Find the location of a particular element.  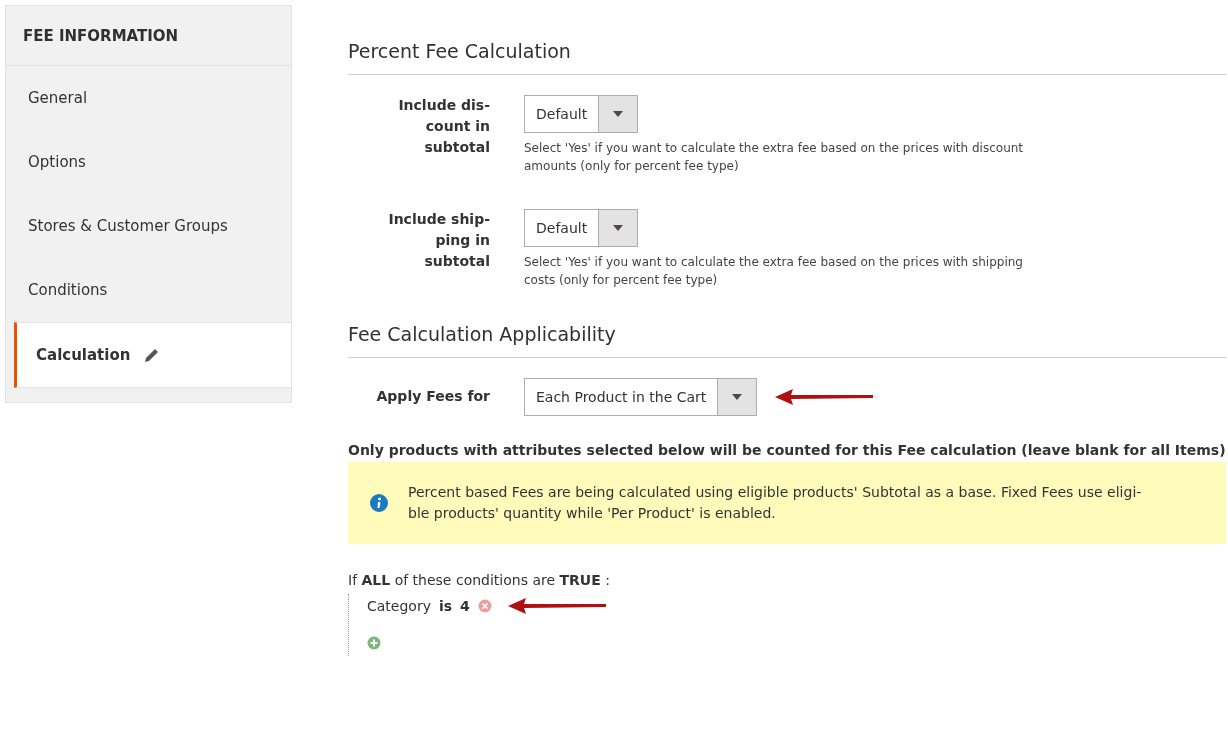

conditions-intro: If ALL of these conditions are TRUE : is located at coordinates (479, 580).